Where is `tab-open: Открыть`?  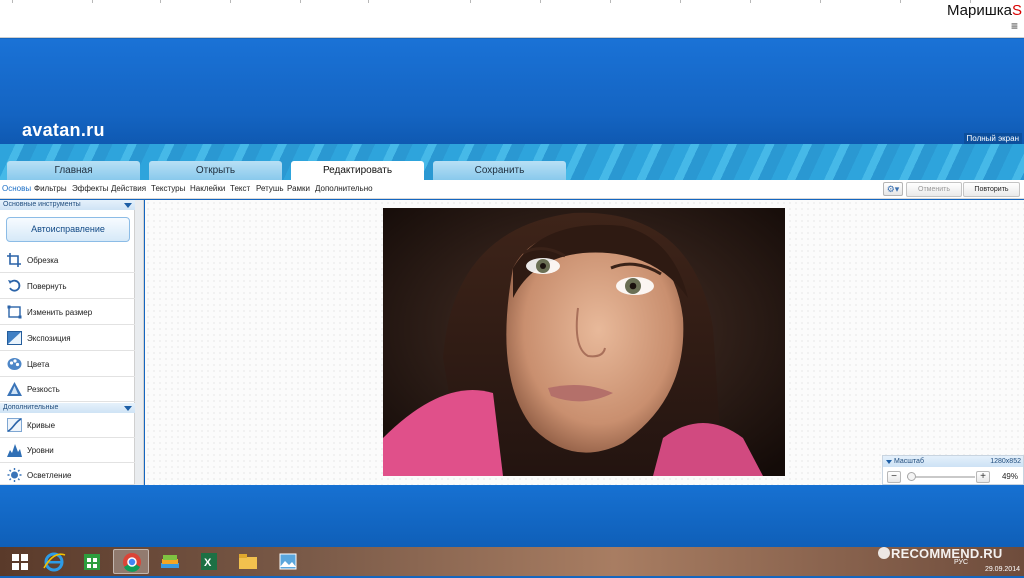 tab-open: Открыть is located at coordinates (215, 170).